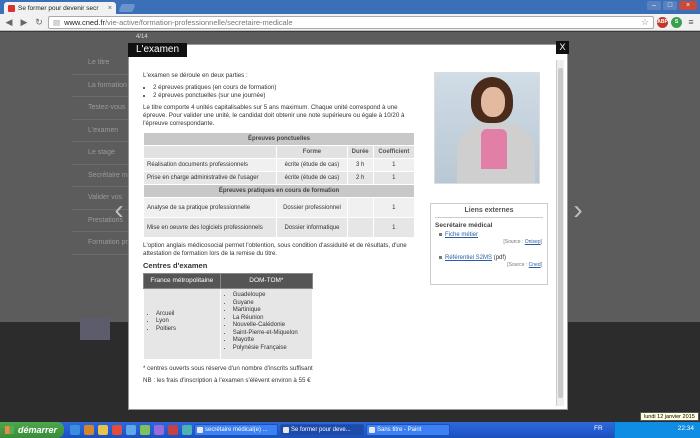 The width and height of the screenshot is (700, 438). Describe the element at coordinates (688, 5) in the screenshot. I see `window-close-button: ×` at that location.